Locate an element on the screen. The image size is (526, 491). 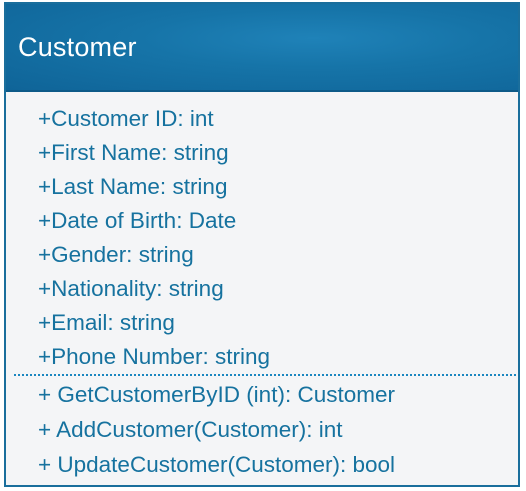
compartment-divider is located at coordinates (265, 375).